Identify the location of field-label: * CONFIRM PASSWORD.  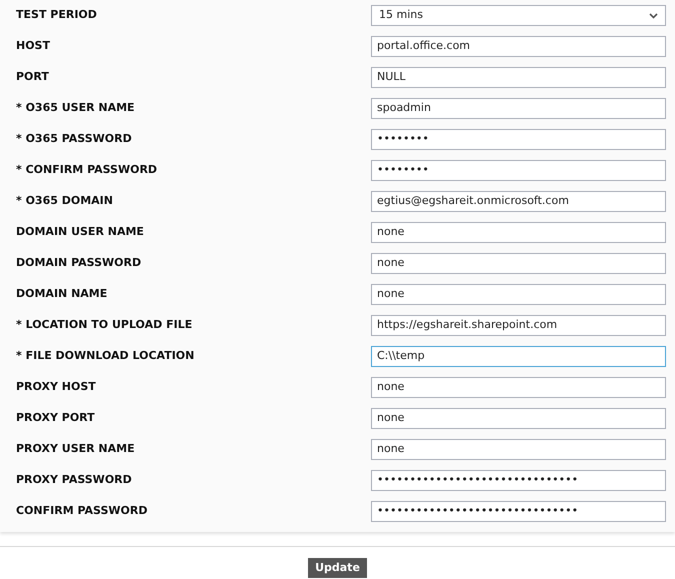
(87, 170).